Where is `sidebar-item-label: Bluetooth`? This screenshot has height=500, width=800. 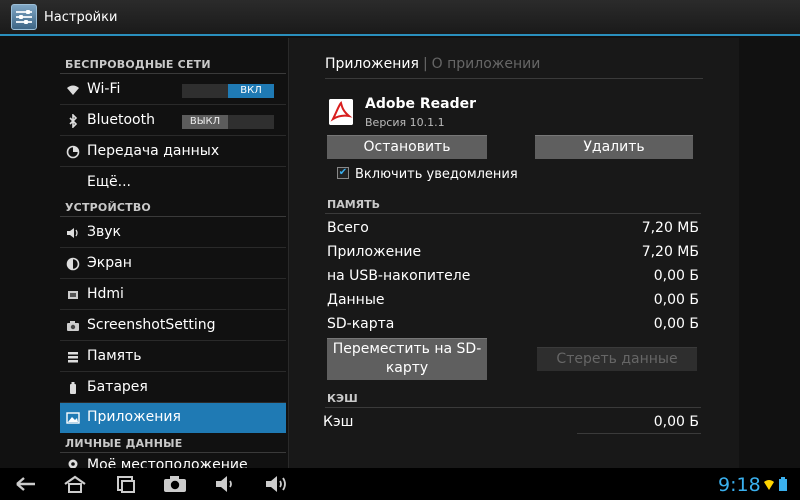 sidebar-item-label: Bluetooth is located at coordinates (121, 120).